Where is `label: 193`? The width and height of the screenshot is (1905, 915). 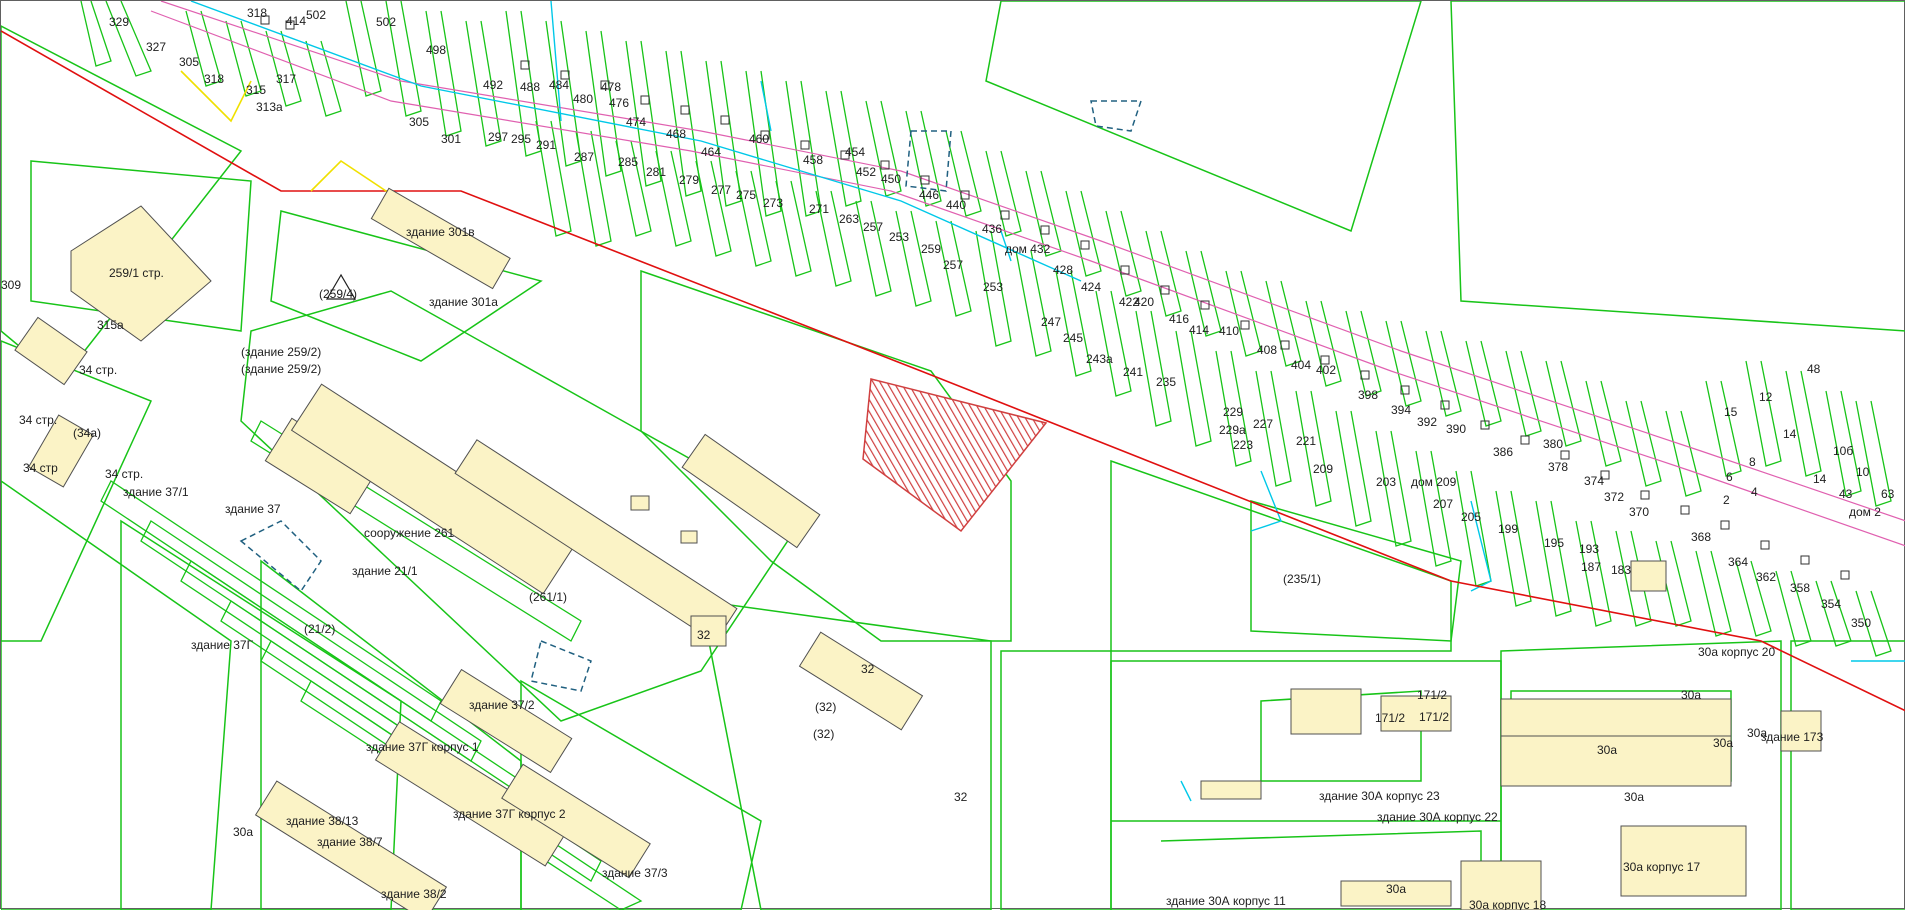 label: 193 is located at coordinates (1589, 549).